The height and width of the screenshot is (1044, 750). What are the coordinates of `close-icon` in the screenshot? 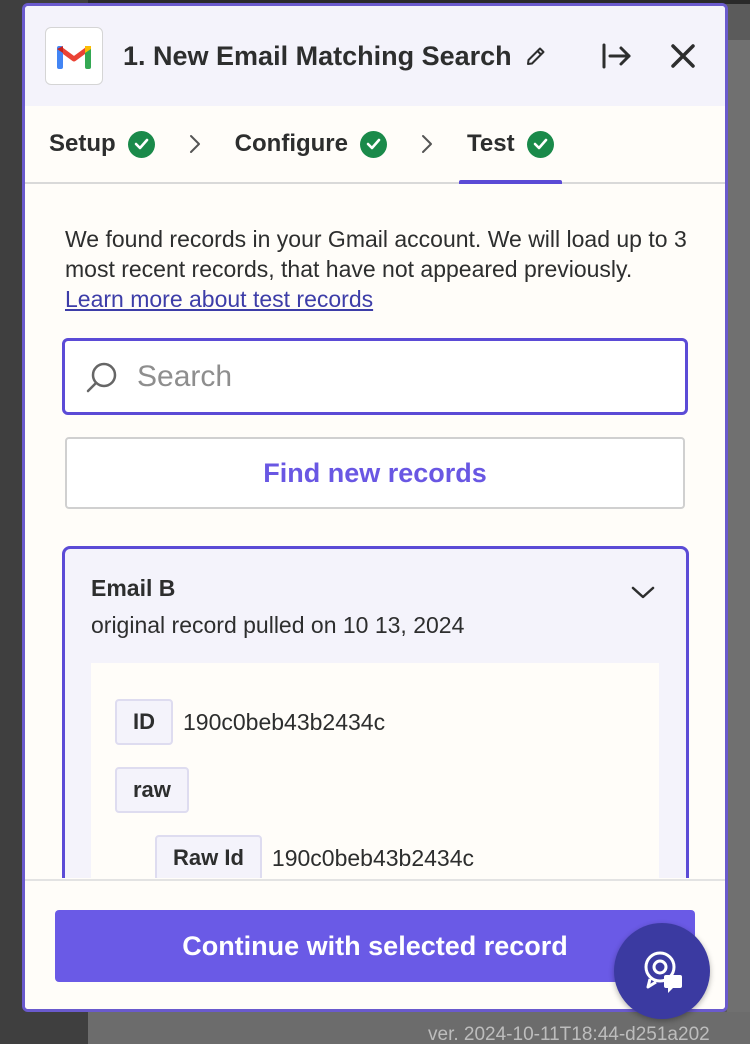 It's located at (683, 56).